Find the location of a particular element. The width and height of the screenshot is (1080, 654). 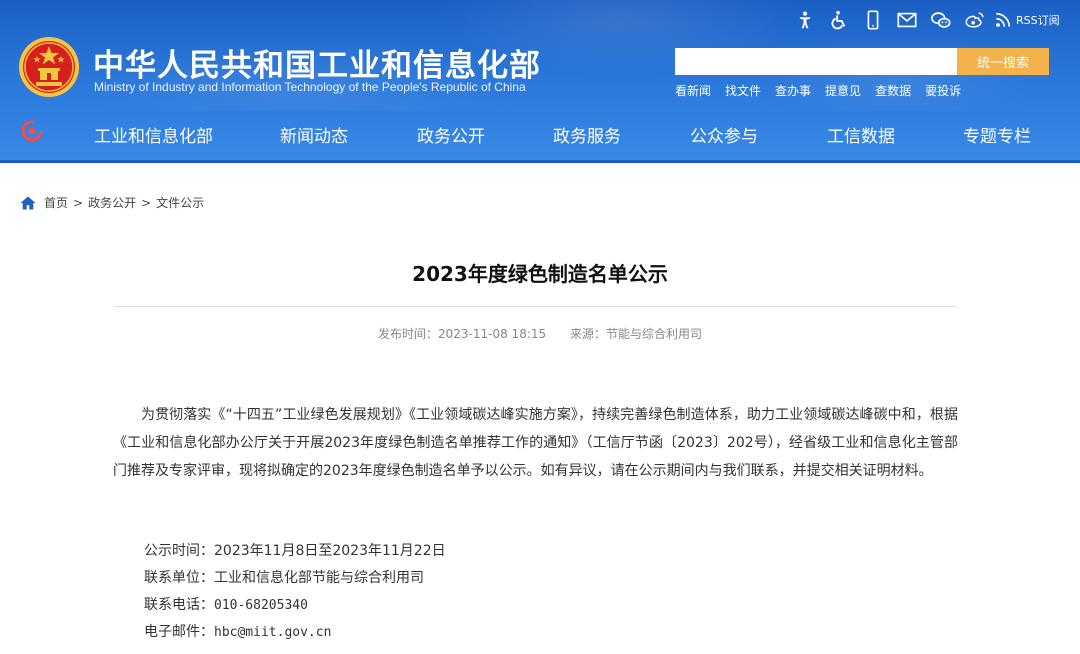

article-source: 来源：节能与综合利用司 is located at coordinates (635, 334).